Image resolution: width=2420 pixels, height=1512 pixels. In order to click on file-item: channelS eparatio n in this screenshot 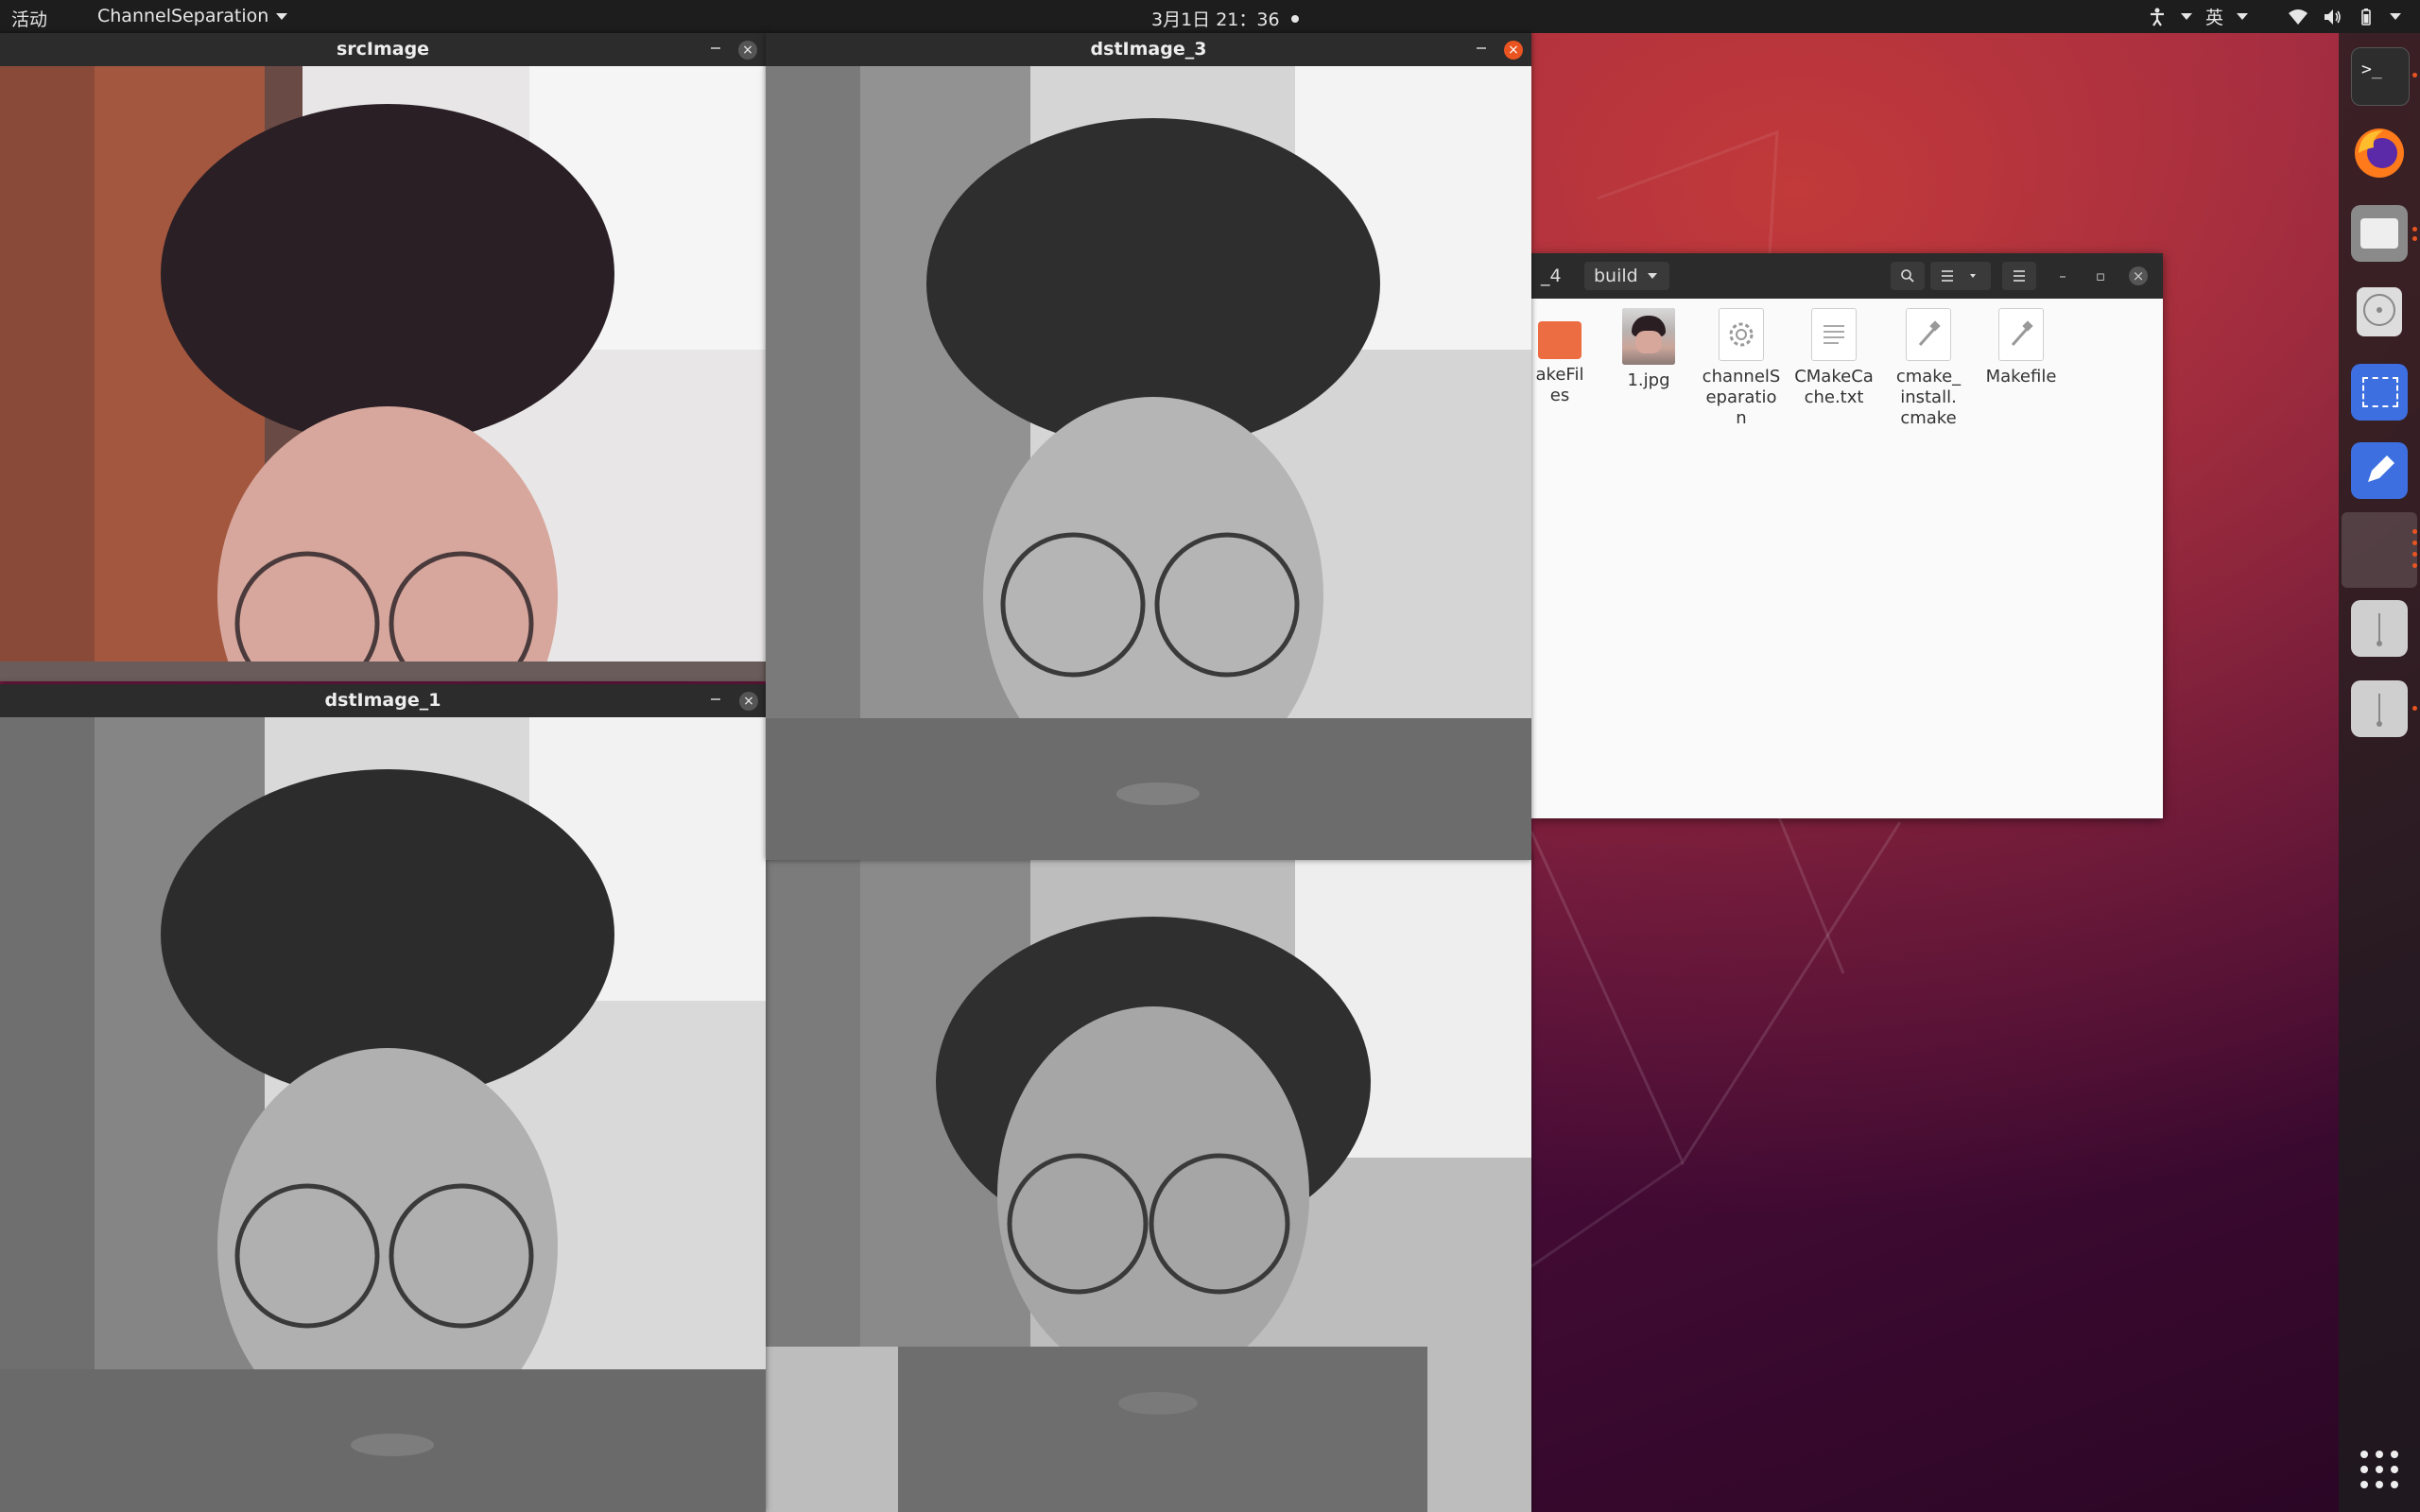, I will do `click(1741, 368)`.